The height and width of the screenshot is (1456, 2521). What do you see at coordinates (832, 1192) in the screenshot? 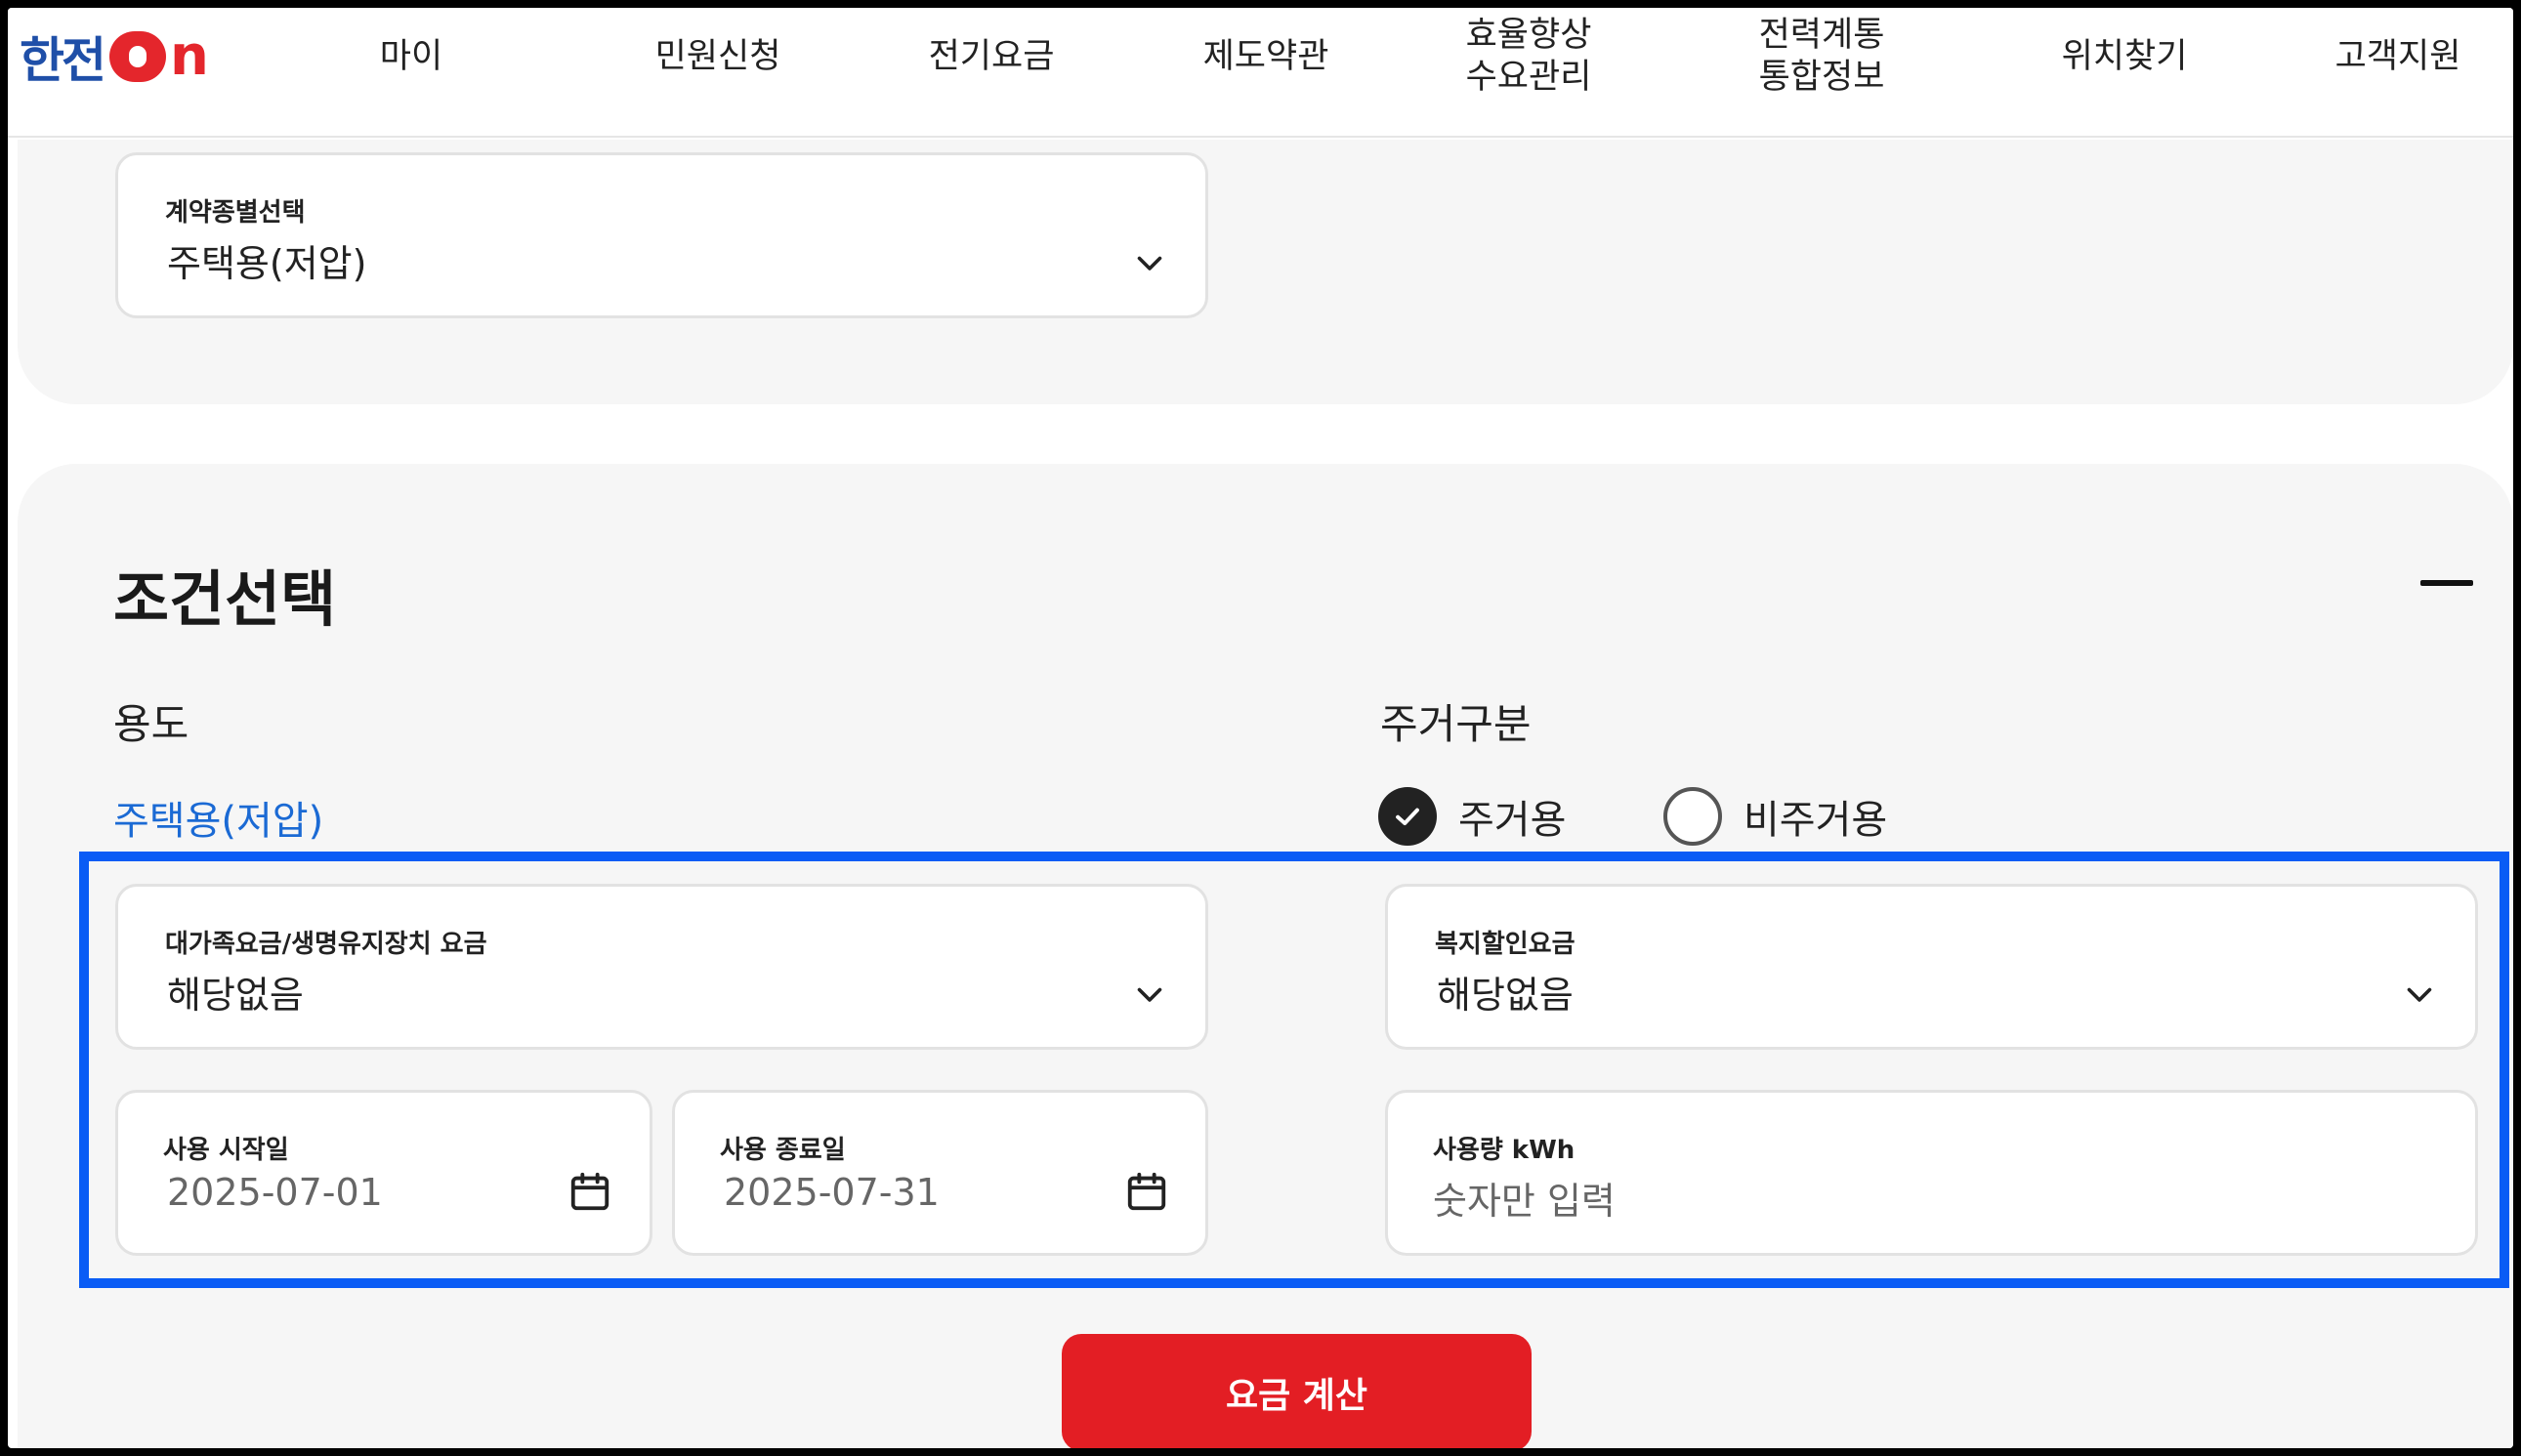
I see `end-date-value: 2025-07-31` at bounding box center [832, 1192].